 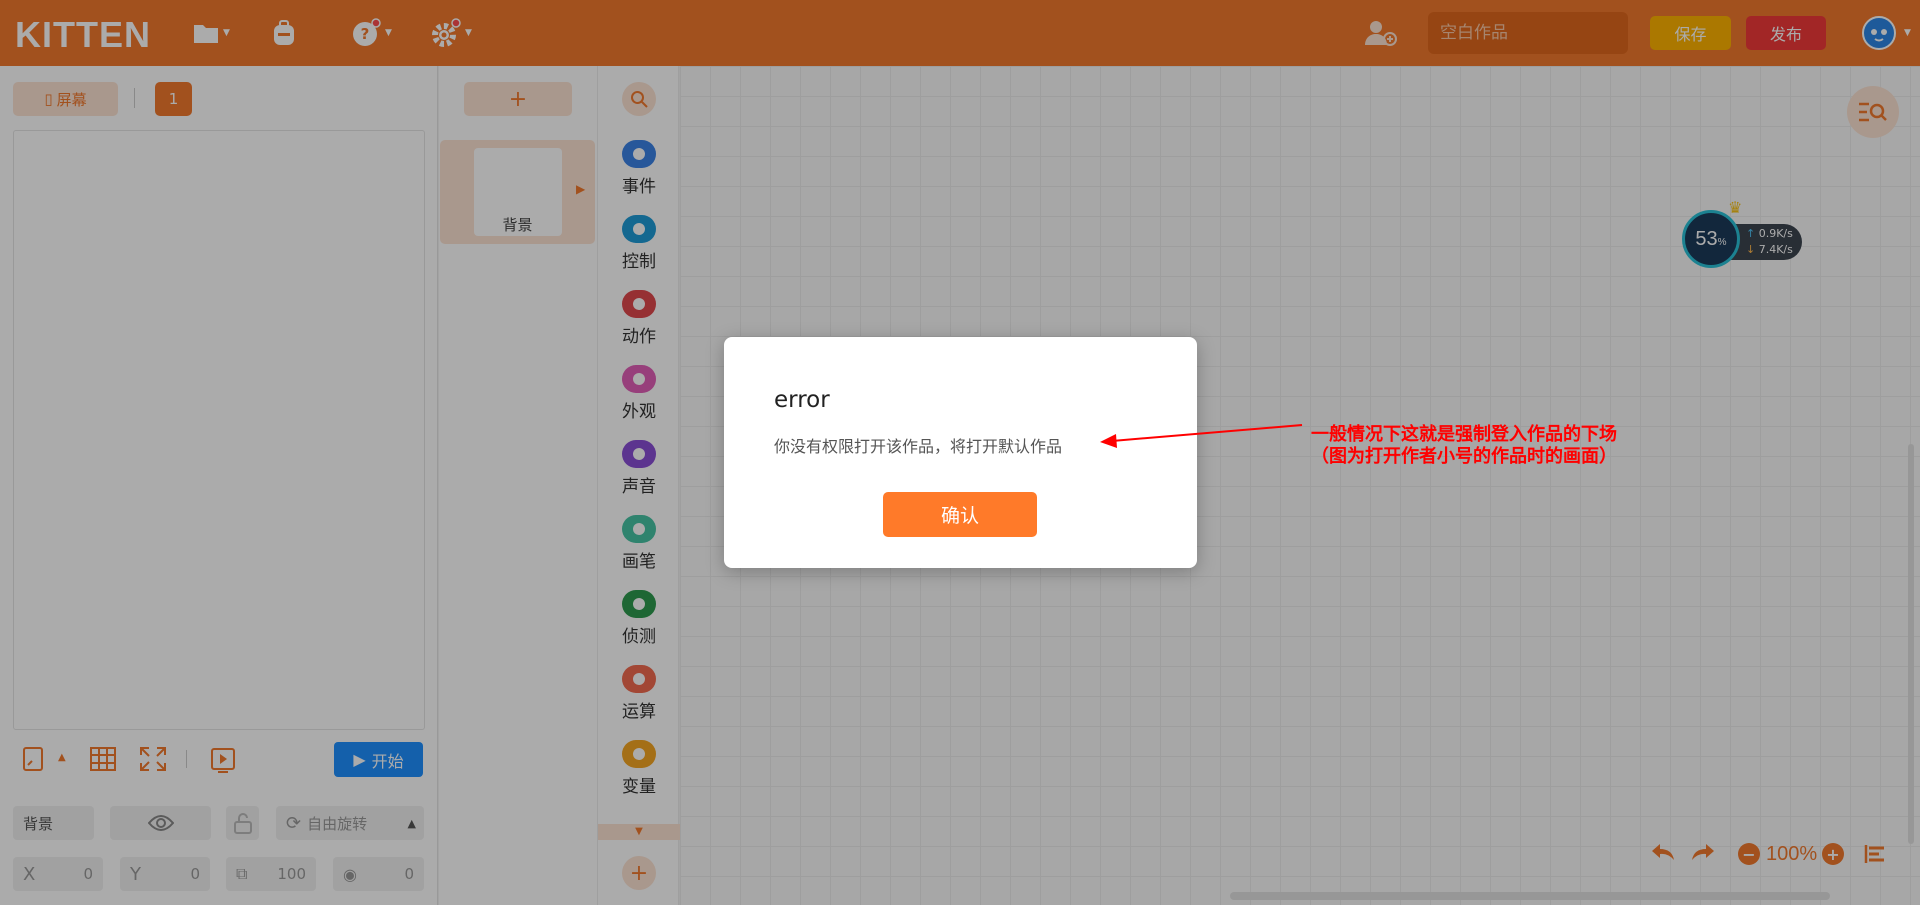 I want to click on confirm-button: 确认, so click(x=960, y=514).